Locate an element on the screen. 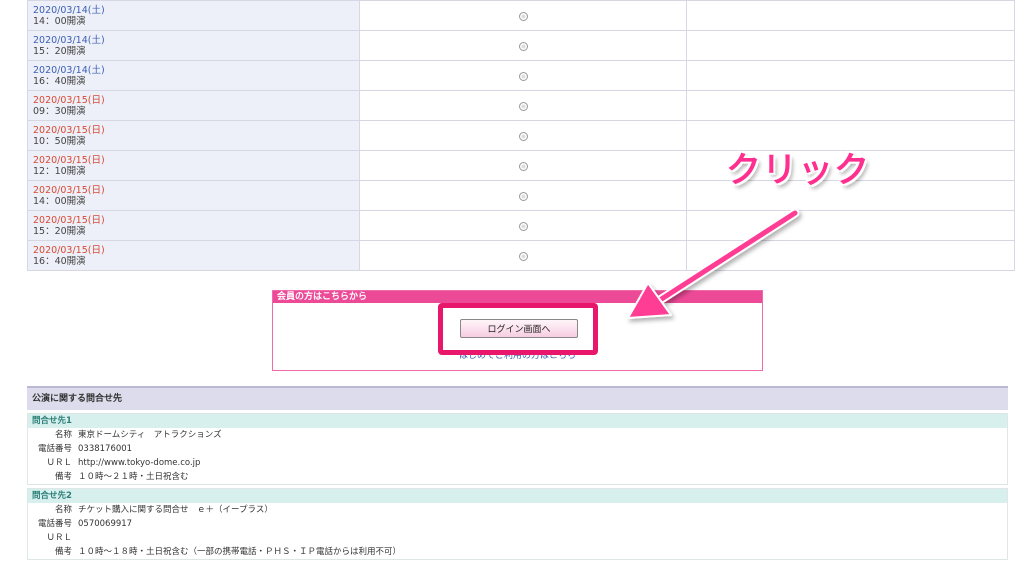 Image resolution: width=1024 pixels, height=582 pixels. contact-row-value is located at coordinates (542, 538).